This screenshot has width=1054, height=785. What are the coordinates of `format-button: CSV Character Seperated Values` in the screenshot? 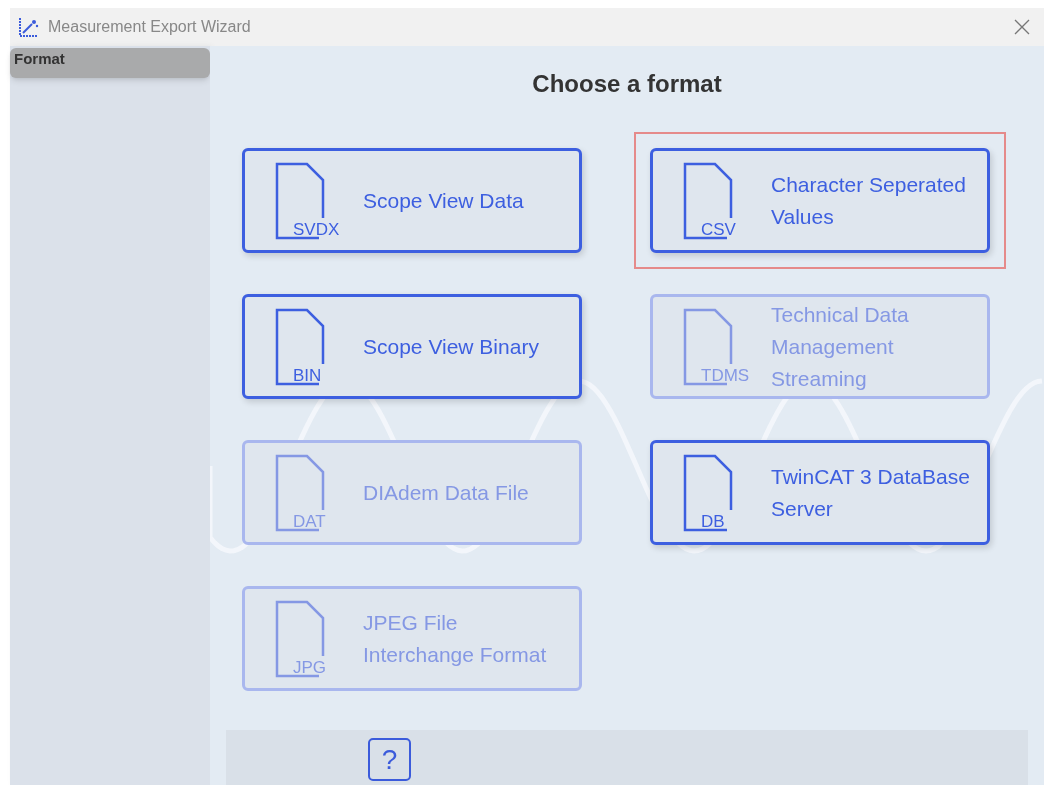 It's located at (820, 200).